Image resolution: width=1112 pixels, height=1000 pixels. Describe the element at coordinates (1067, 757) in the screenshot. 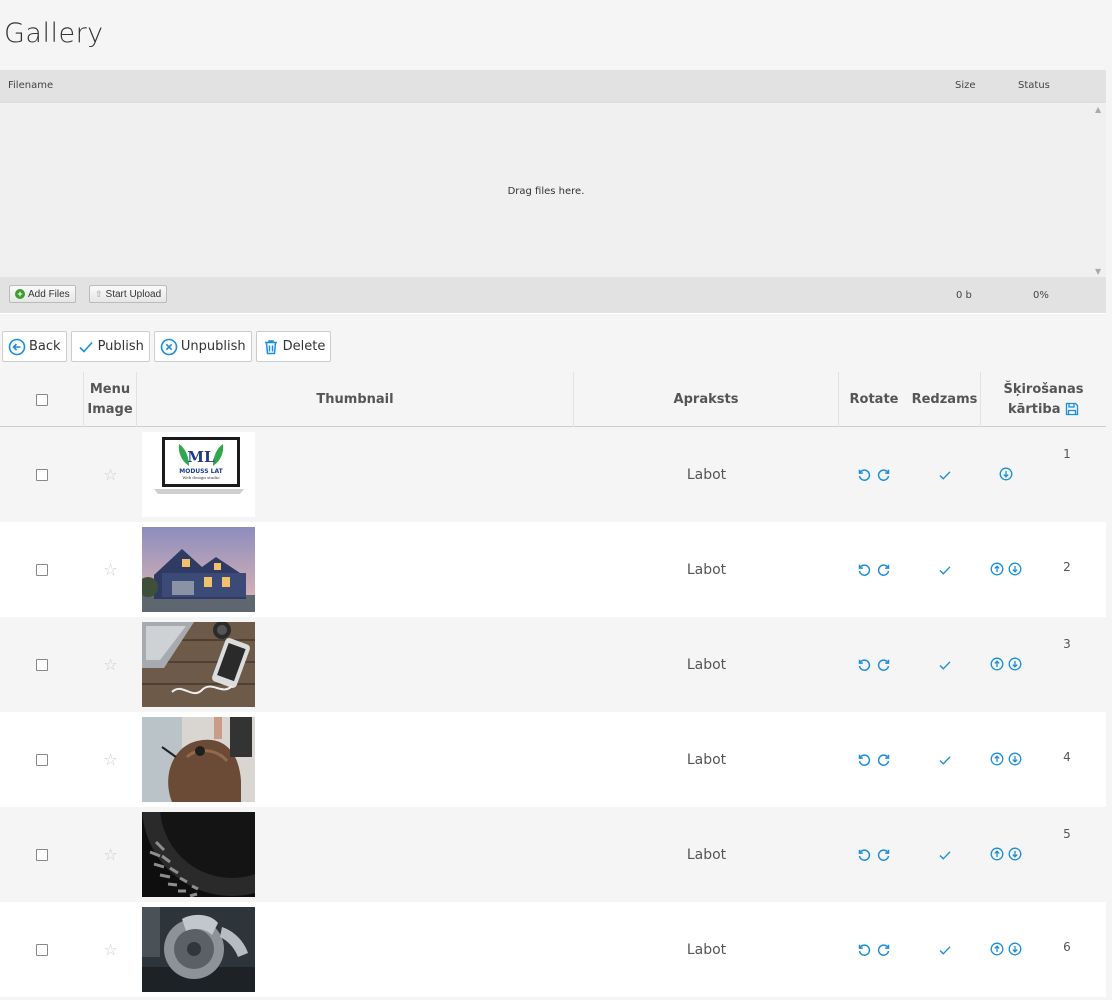

I see `order-input: 4` at that location.